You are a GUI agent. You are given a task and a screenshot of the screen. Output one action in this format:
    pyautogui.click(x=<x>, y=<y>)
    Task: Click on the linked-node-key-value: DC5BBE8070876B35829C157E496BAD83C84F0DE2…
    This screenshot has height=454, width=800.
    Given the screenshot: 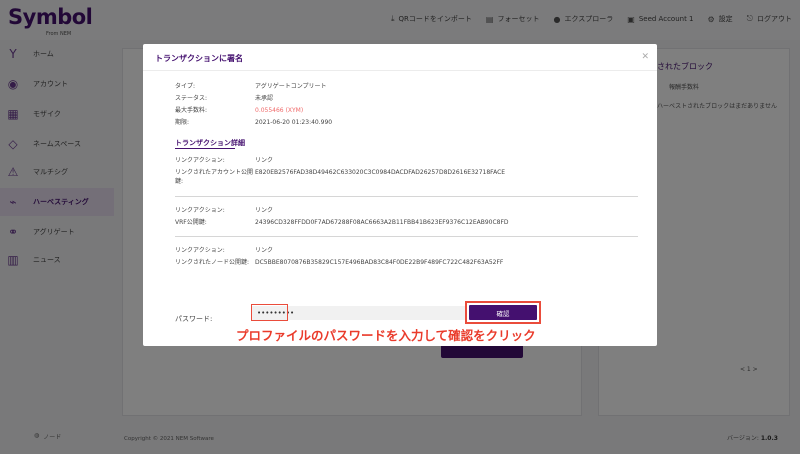 What is the action you would take?
    pyautogui.click(x=379, y=262)
    